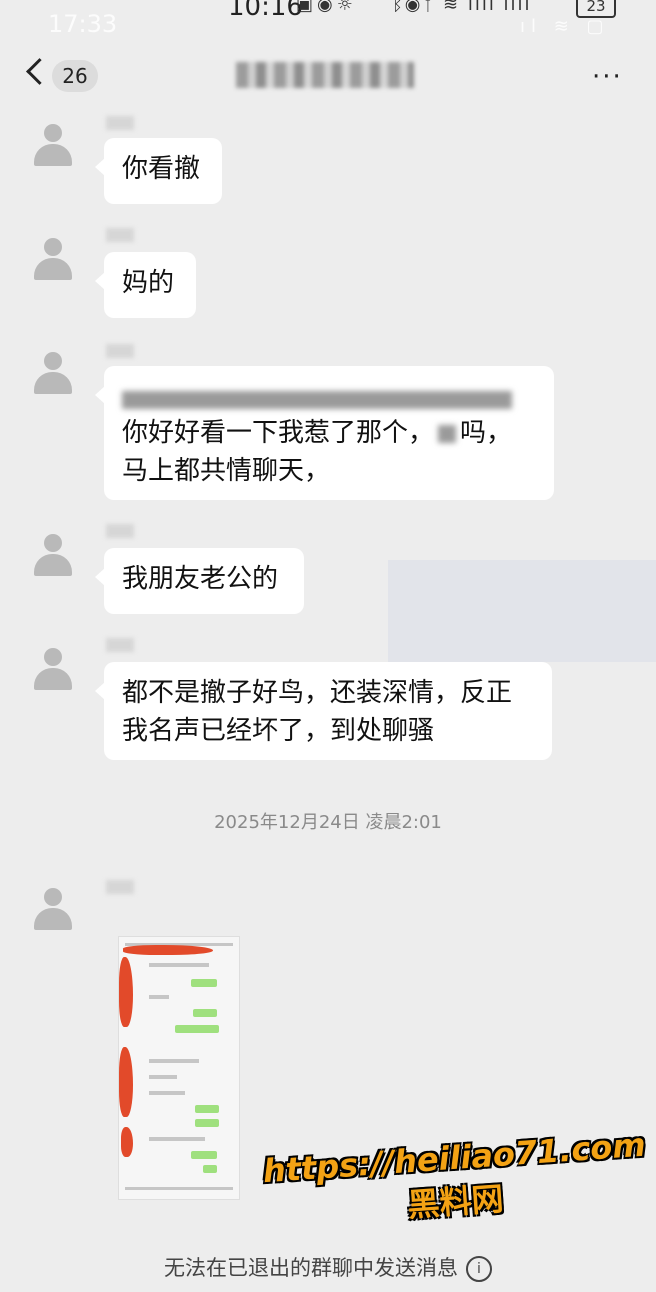 This screenshot has width=656, height=1292. I want to click on message-text: 你看撤, so click(161, 169).